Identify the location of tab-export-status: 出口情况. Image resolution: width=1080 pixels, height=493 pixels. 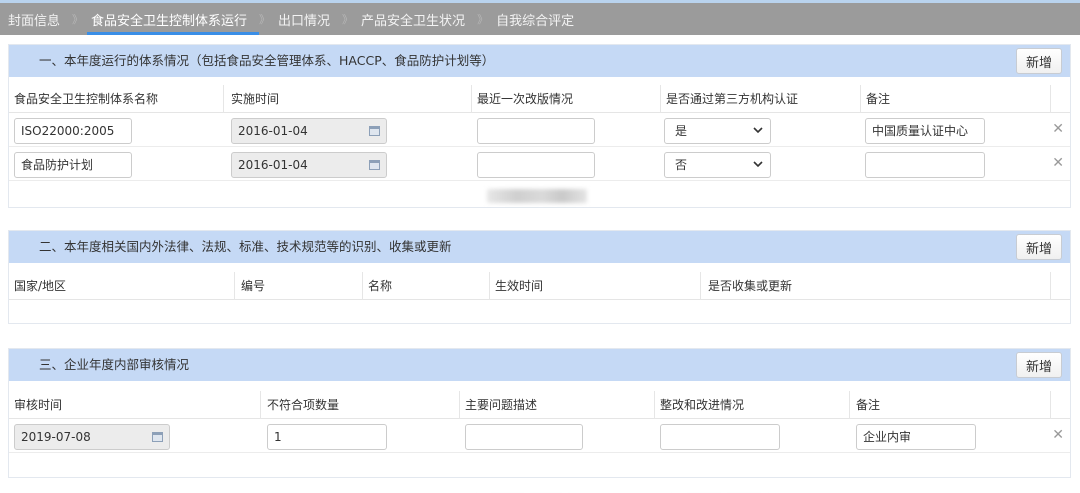
(304, 19).